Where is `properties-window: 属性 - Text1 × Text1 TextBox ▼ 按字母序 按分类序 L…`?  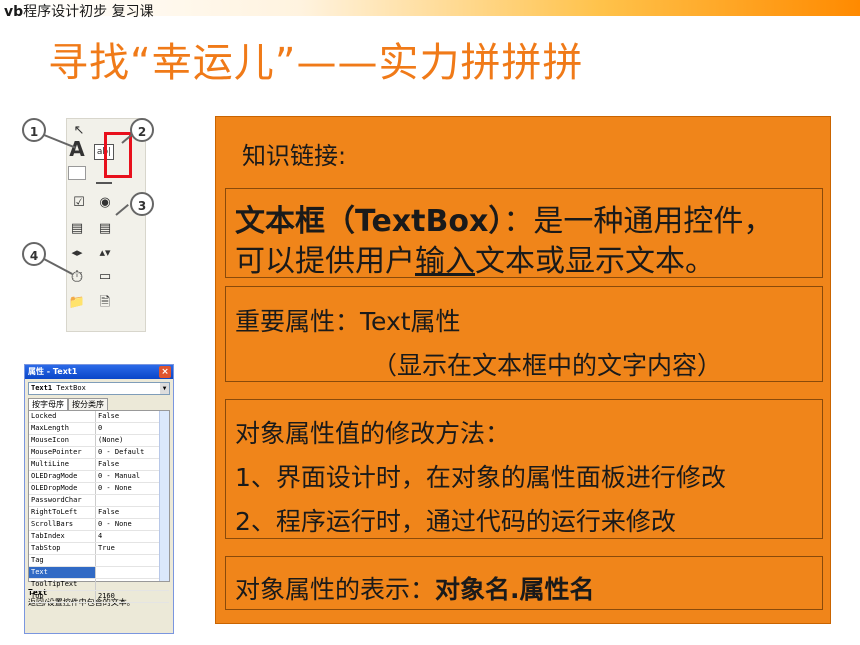
properties-window: 属性 - Text1 × Text1 TextBox ▼ 按字母序 按分类序 L… is located at coordinates (99, 499).